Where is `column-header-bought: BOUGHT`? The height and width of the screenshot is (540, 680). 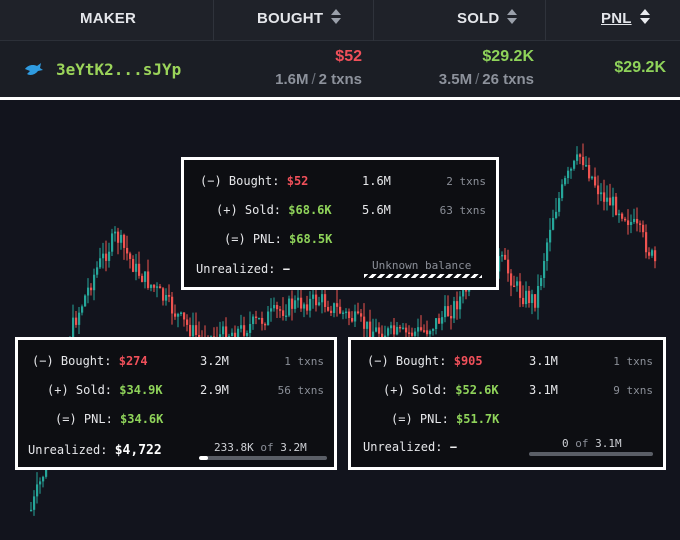 column-header-bought: BOUGHT is located at coordinates (299, 20).